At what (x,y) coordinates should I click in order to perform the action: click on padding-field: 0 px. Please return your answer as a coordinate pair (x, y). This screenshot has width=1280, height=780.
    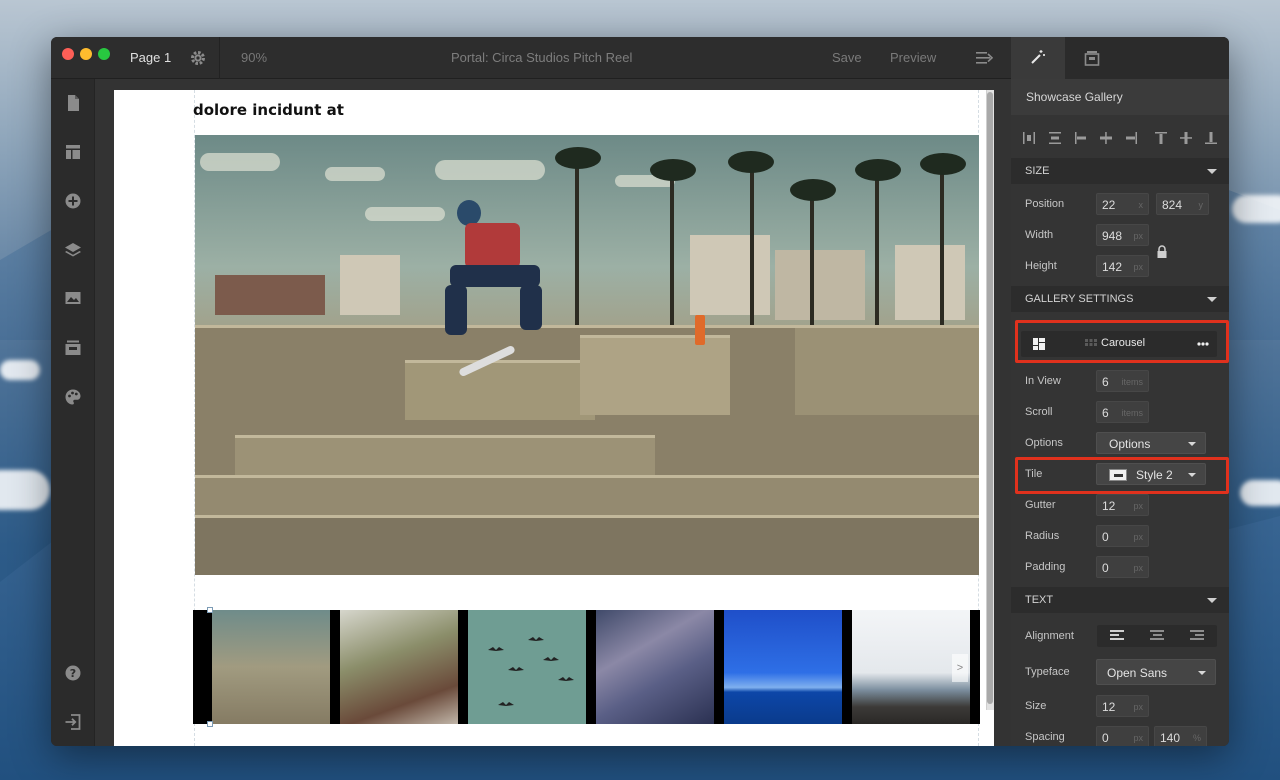
    Looking at the image, I should click on (1122, 567).